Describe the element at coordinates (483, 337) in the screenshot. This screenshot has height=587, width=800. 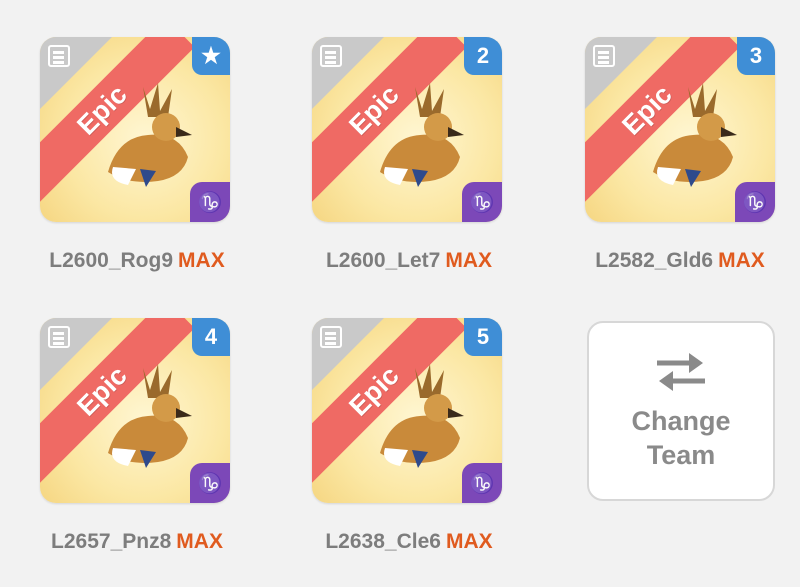
I see `team-slot-badge: 5` at that location.